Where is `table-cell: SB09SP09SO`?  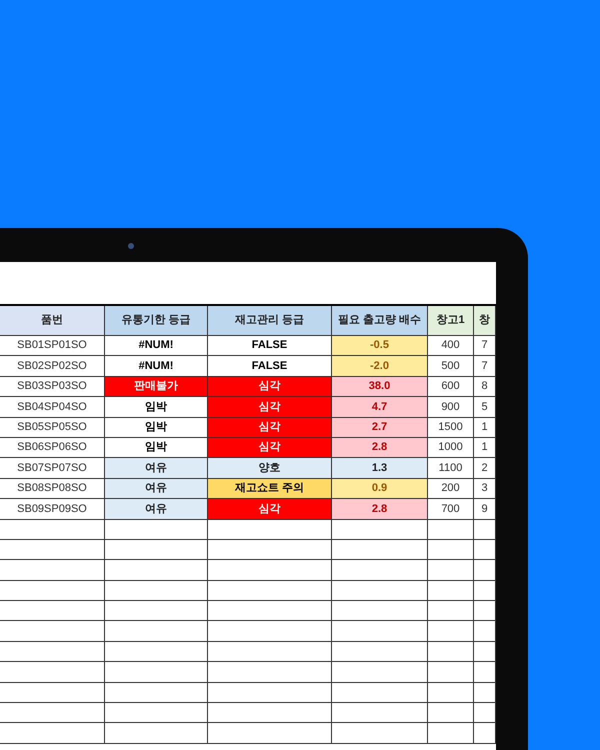 table-cell: SB09SP09SO is located at coordinates (52, 509).